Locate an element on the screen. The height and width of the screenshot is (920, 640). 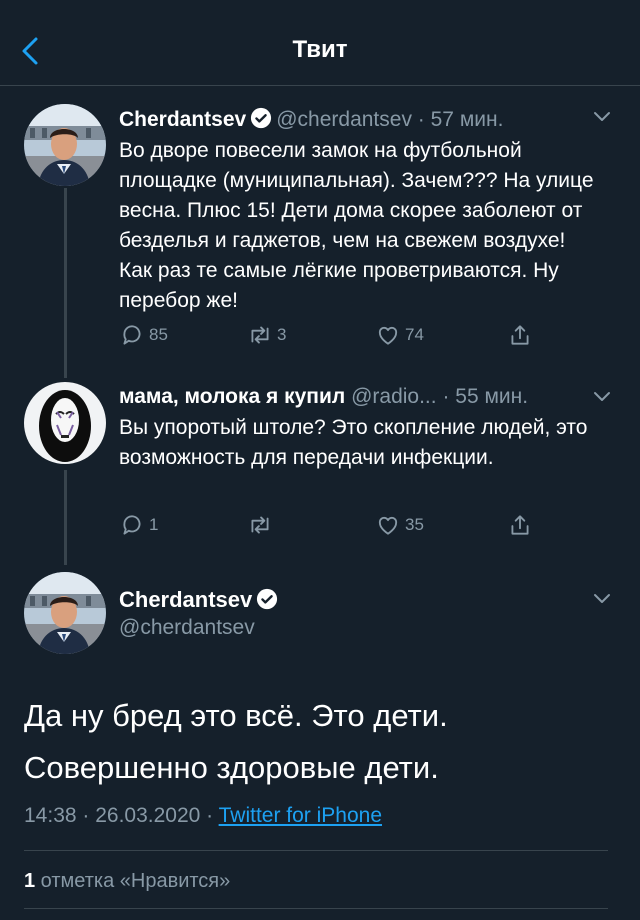
top-bar: Твит is located at coordinates (320, 43).